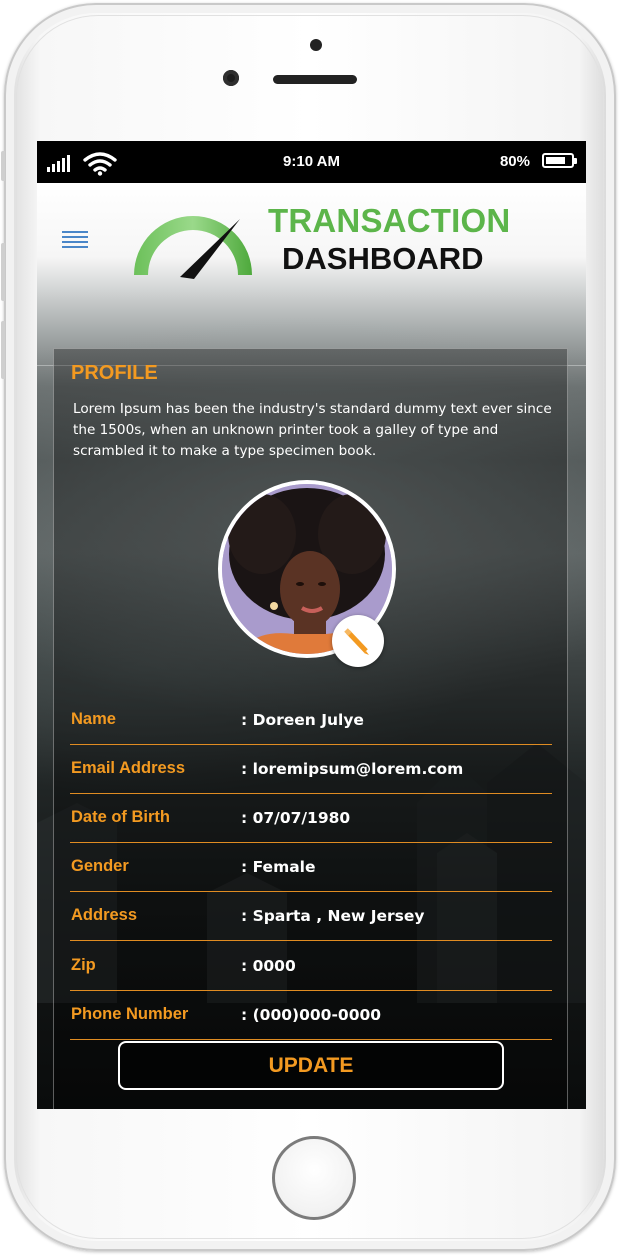  I want to click on field-phone-number: Phone Number : (000)000-0000, so click(311, 1015).